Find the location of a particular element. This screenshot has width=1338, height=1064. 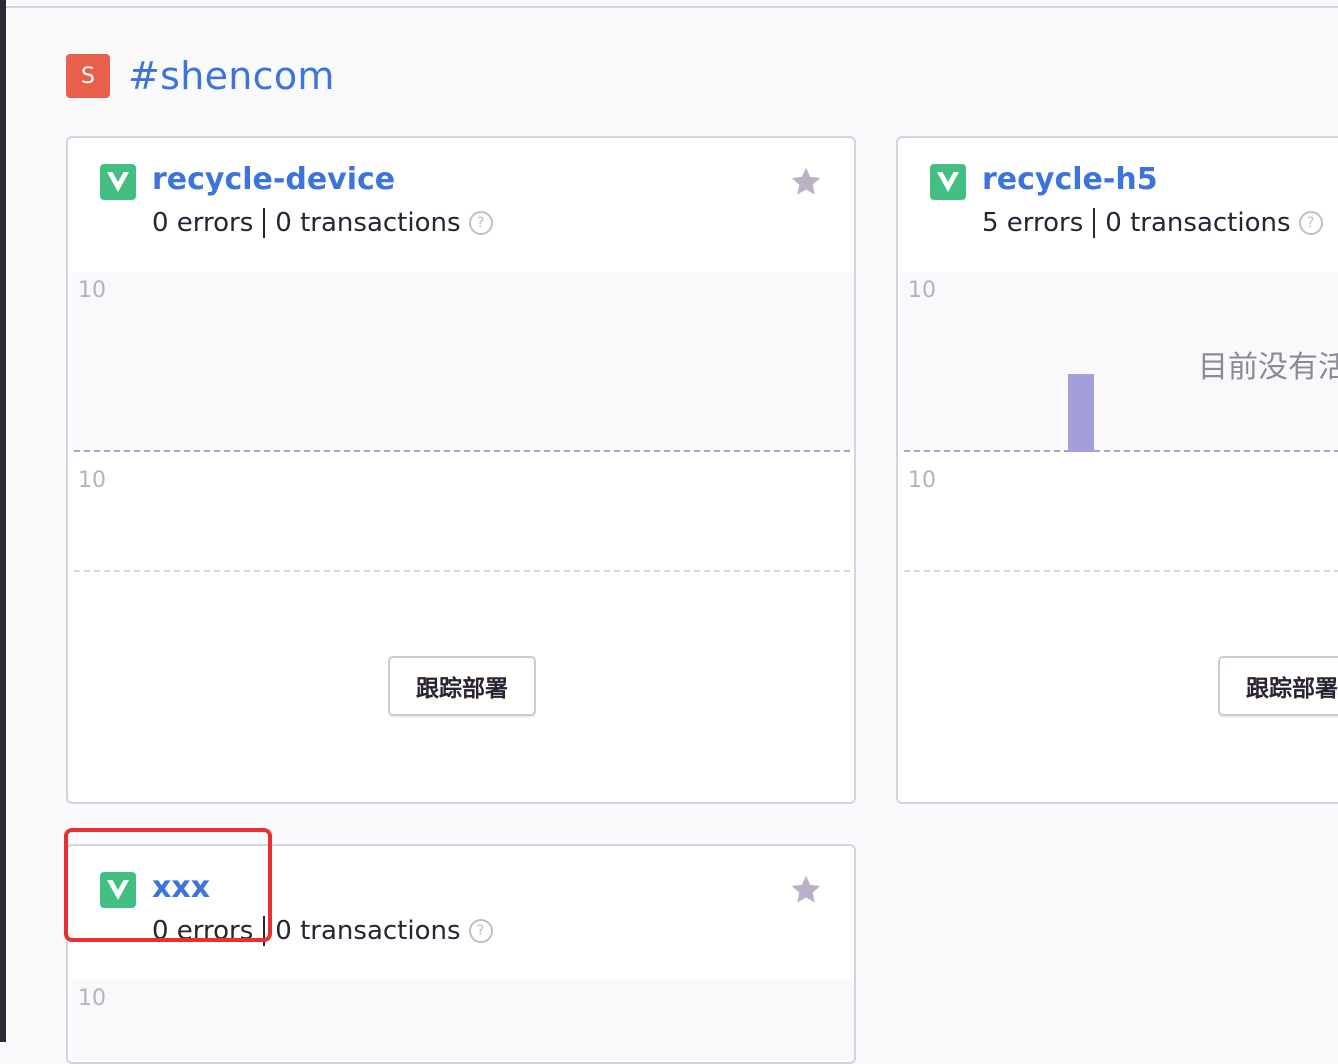

team-header: S #shencom is located at coordinates (200, 76).